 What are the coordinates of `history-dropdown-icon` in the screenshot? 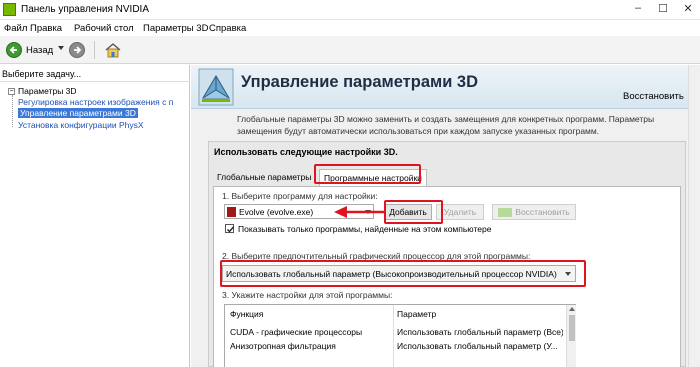 It's located at (61, 48).